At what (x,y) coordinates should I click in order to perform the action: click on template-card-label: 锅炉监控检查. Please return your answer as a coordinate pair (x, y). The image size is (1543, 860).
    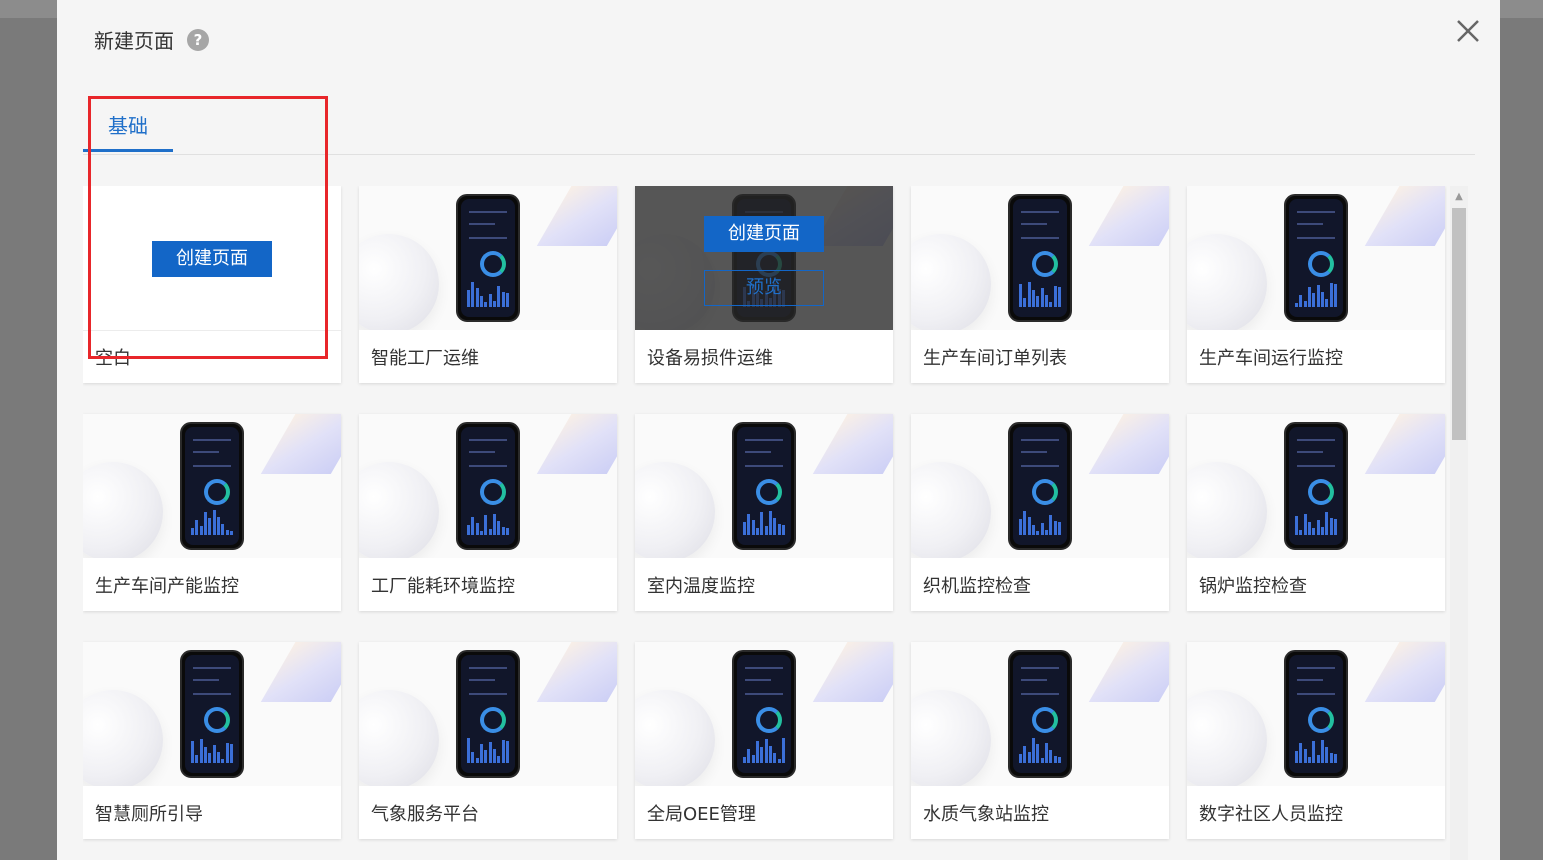
    Looking at the image, I should click on (1253, 586).